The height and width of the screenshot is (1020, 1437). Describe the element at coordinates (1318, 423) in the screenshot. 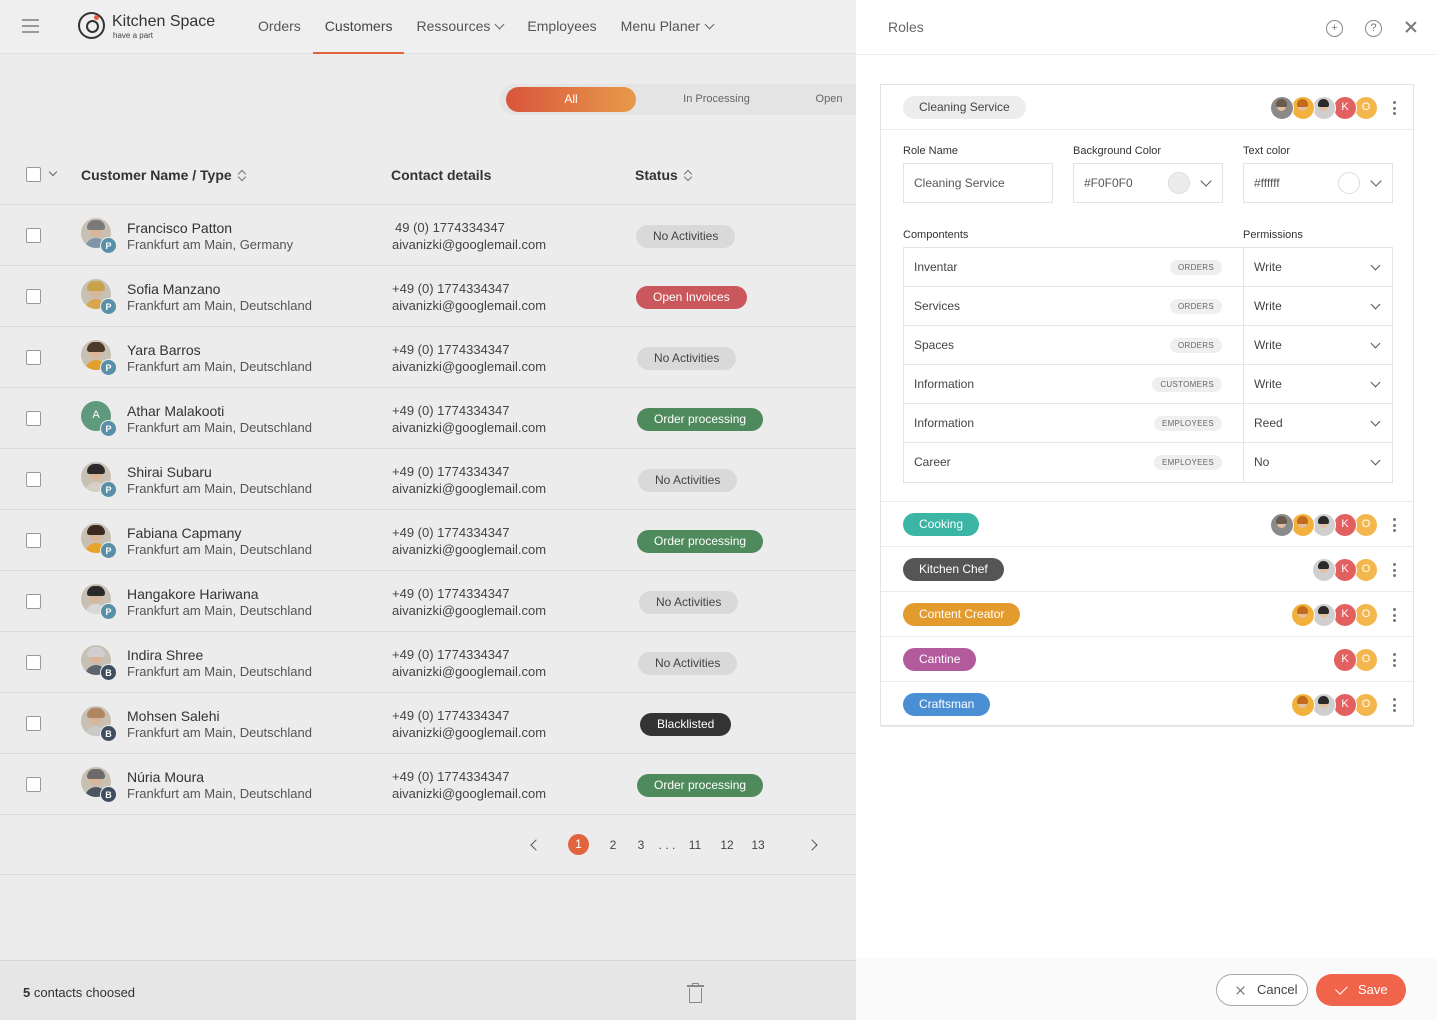

I see `permission-select: Reed` at that location.